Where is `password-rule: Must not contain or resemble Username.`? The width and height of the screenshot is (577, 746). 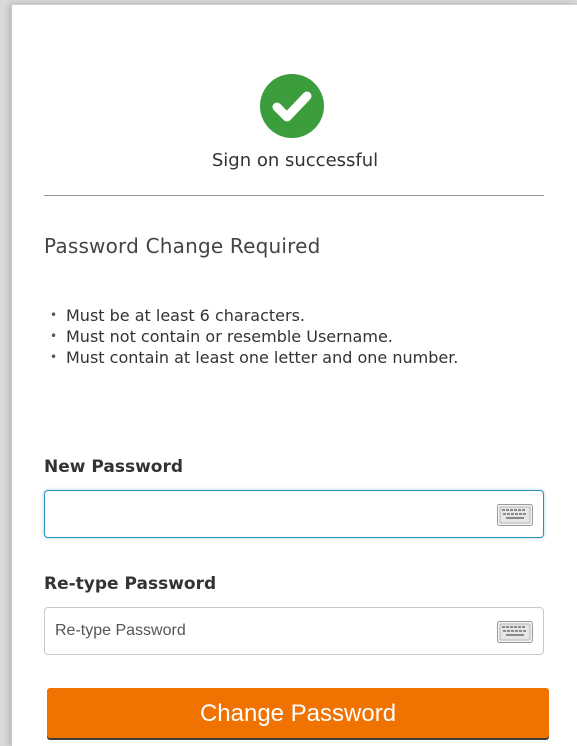 password-rule: Must not contain or resemble Username. is located at coordinates (284, 336).